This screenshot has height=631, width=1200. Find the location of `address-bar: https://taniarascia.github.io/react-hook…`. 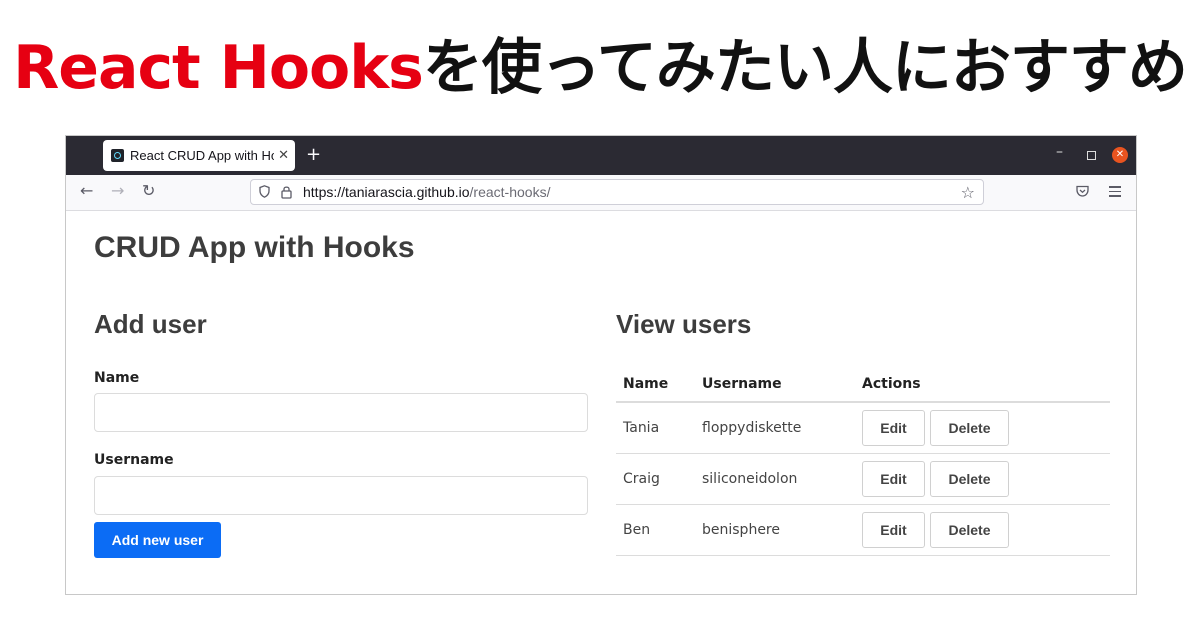

address-bar: https://taniarascia.github.io/react-hook… is located at coordinates (617, 192).